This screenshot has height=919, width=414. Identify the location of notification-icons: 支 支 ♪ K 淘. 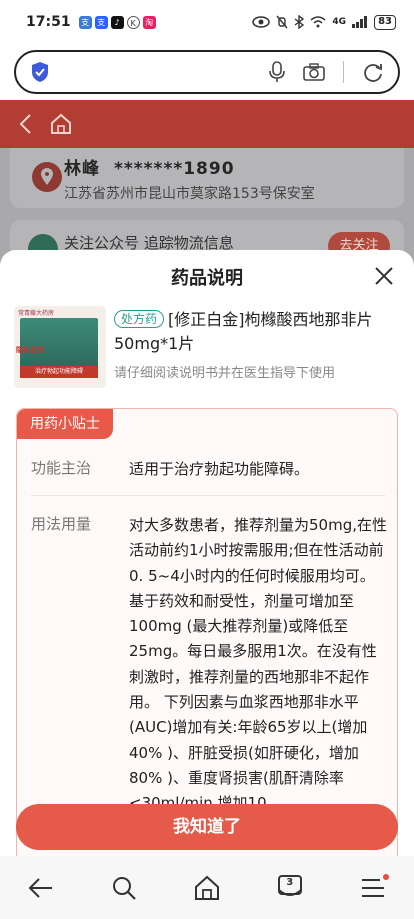
(117, 22).